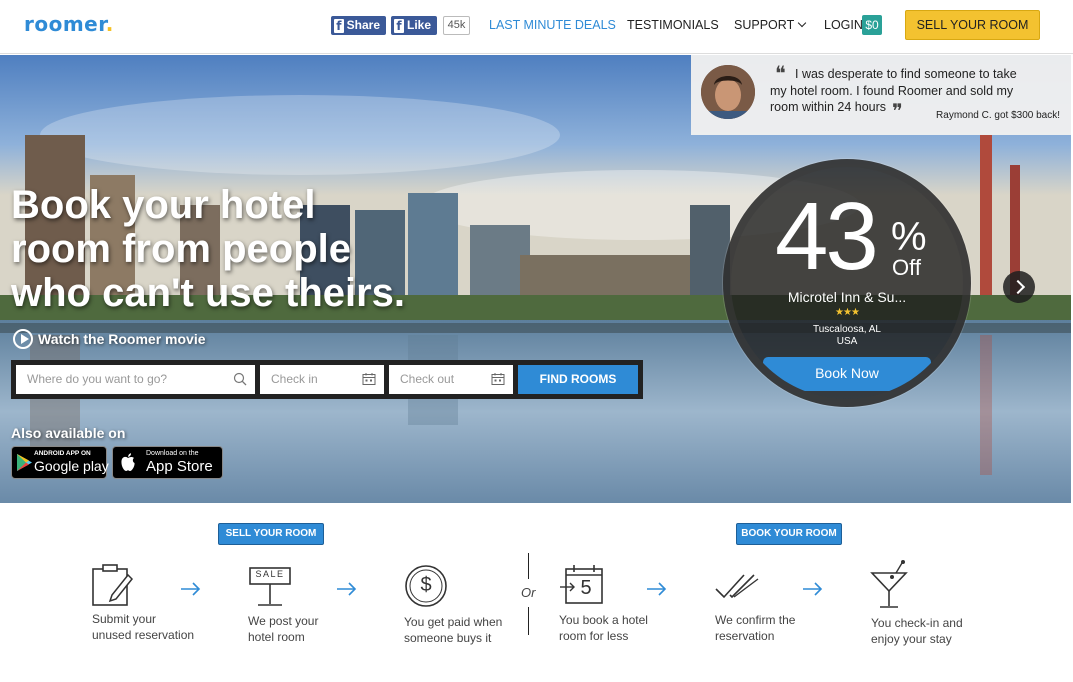 The height and width of the screenshot is (682, 1073). Describe the element at coordinates (847, 374) in the screenshot. I see `book-now-button: Book Now` at that location.